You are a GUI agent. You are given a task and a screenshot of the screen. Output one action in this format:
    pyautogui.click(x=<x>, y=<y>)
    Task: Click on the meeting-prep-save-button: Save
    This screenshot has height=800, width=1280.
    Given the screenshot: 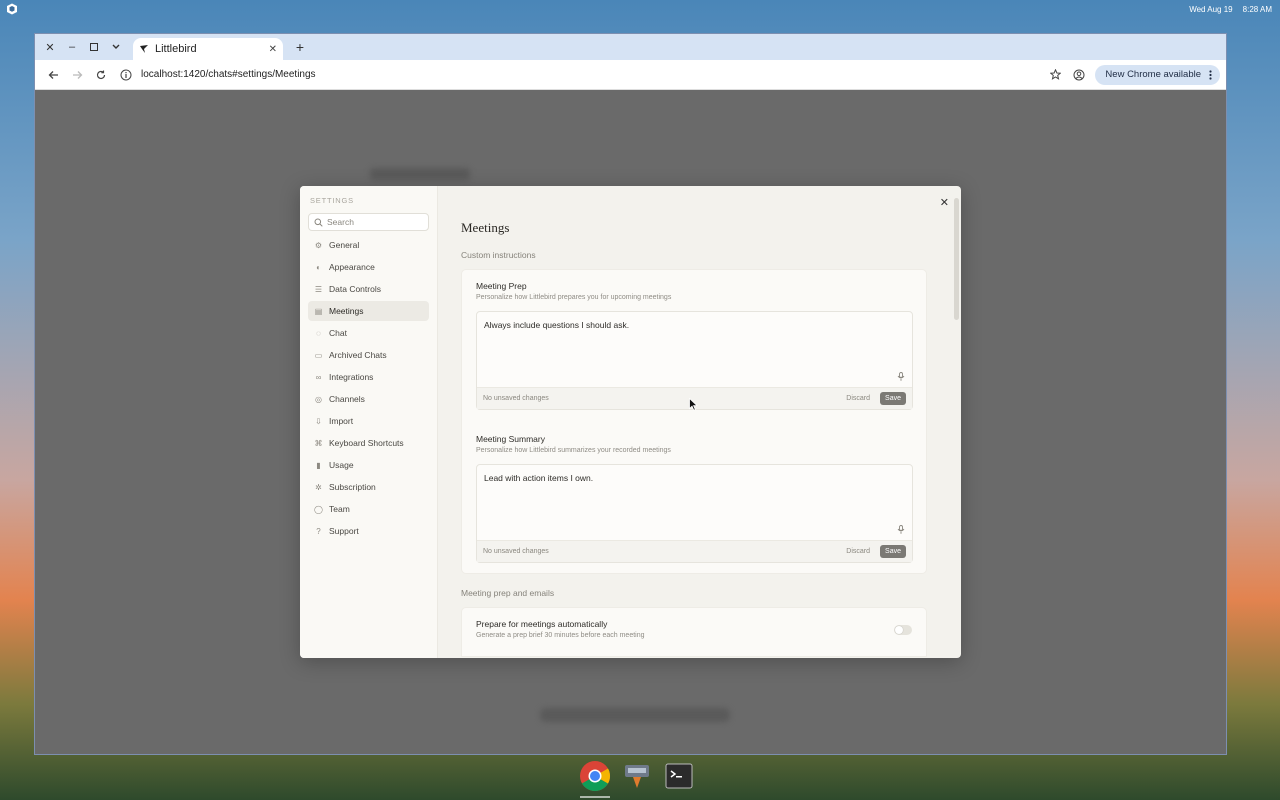 What is the action you would take?
    pyautogui.click(x=893, y=398)
    